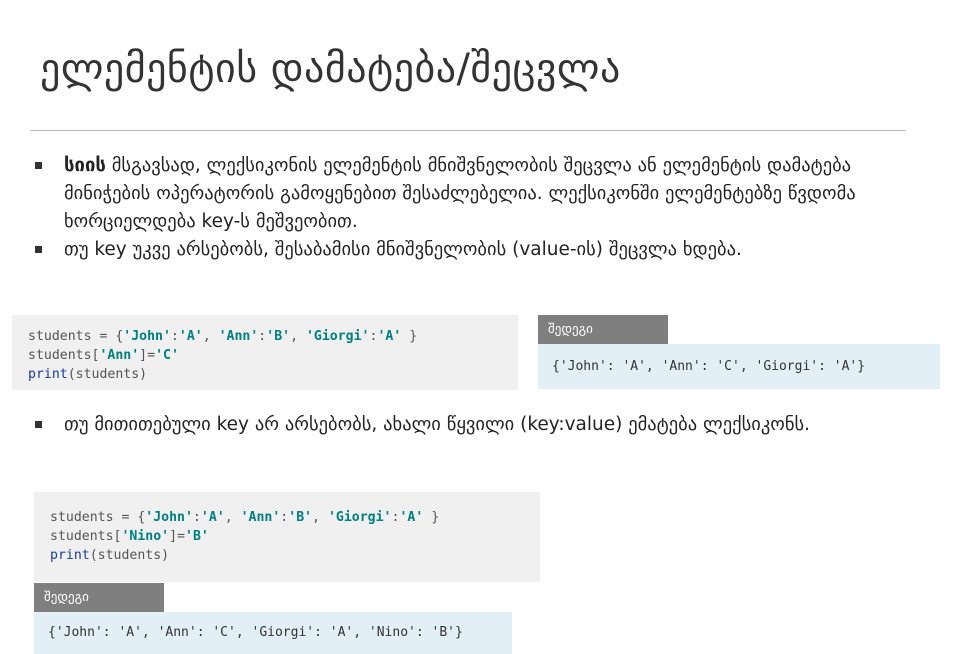 The image size is (960, 654). What do you see at coordinates (739, 366) in the screenshot?
I see `result-output: {'John': 'A', 'Ann': 'C', 'Giorgi': 'A'}` at bounding box center [739, 366].